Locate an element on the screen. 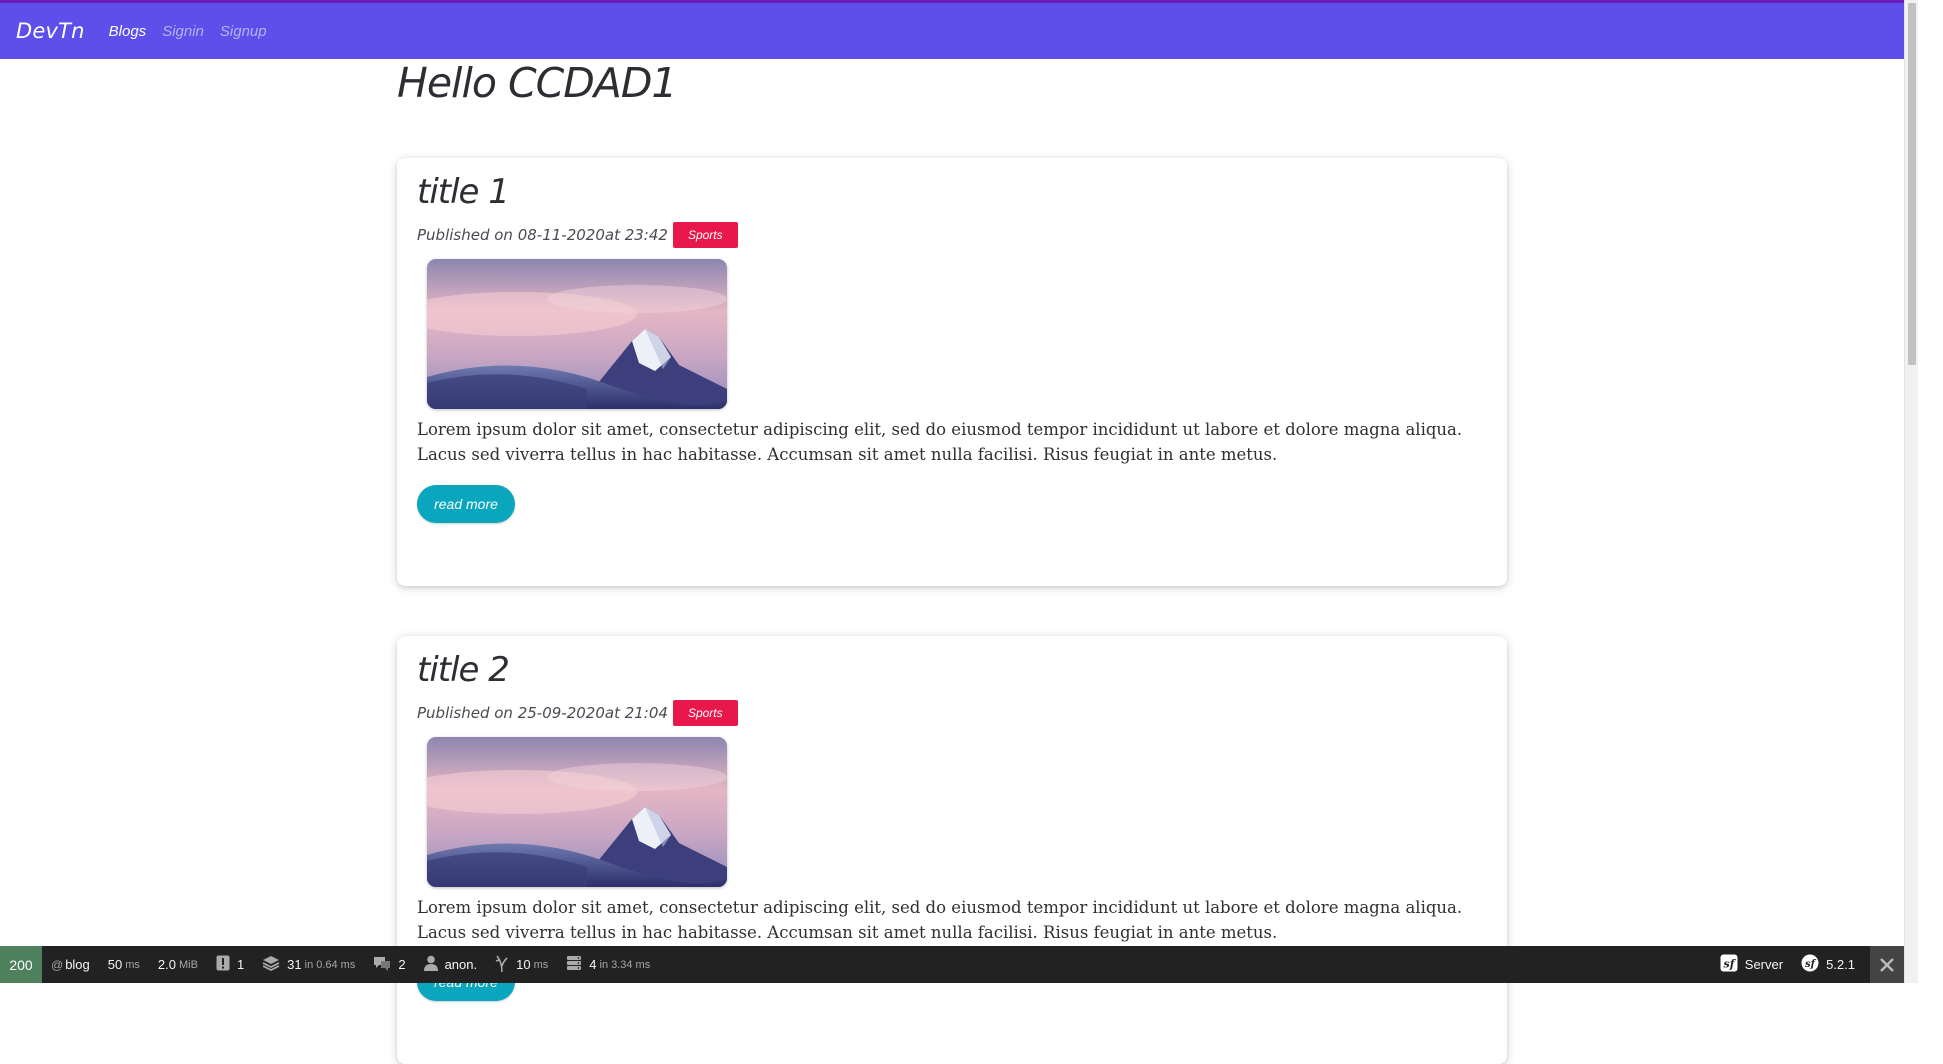  time-unit: ms is located at coordinates (132, 964).